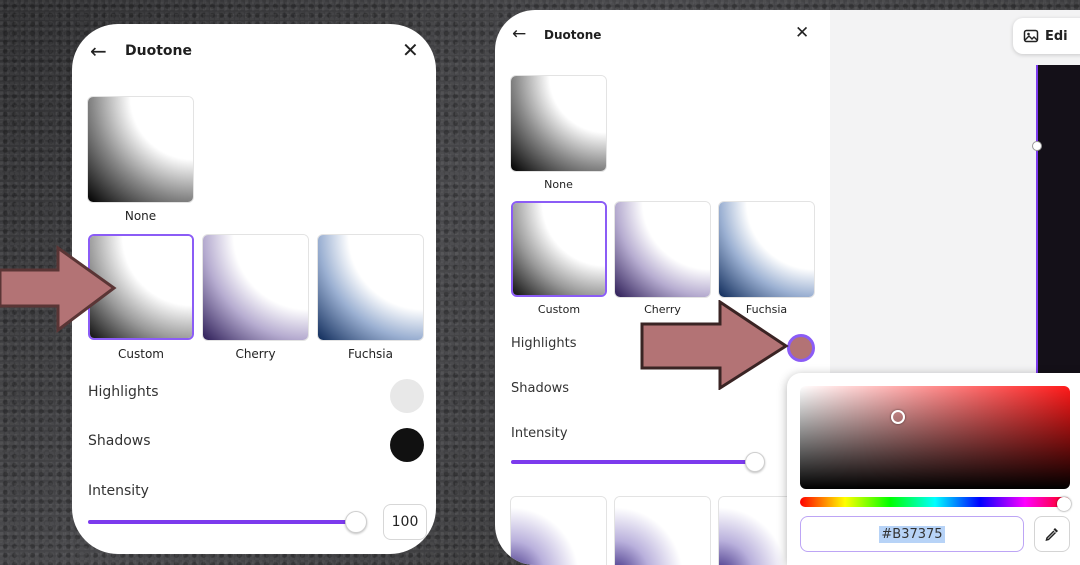 This screenshot has height=565, width=1080. Describe the element at coordinates (1031, 36) in the screenshot. I see `edit-image-icon` at that location.